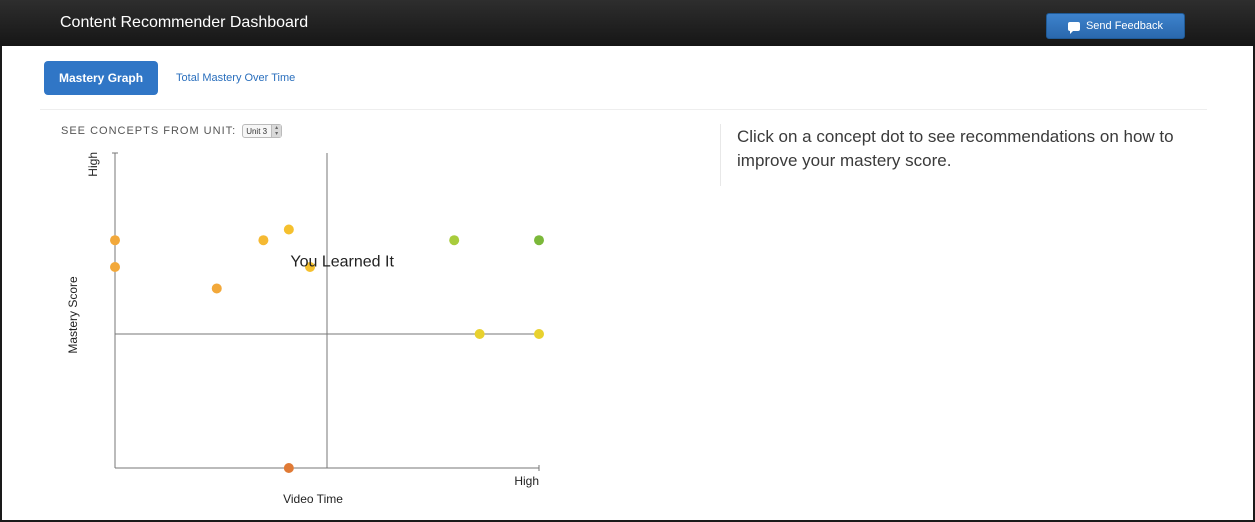  Describe the element at coordinates (623, 109) in the screenshot. I see `tabs-divider` at that location.